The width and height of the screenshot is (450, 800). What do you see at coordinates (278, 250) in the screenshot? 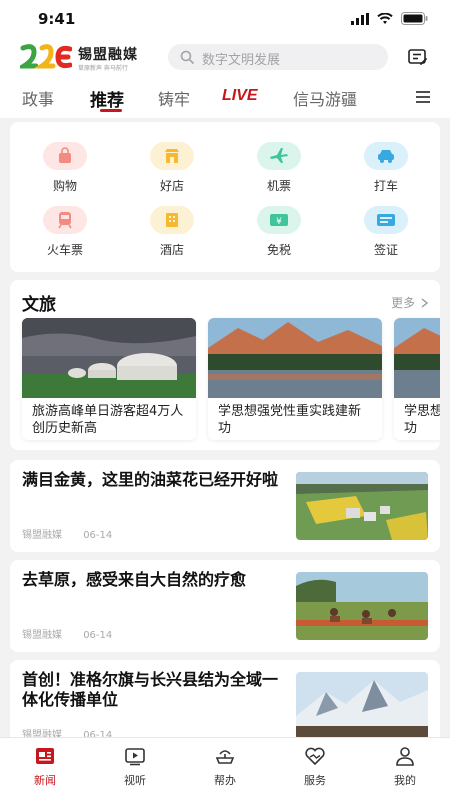
I see `service-label: 免税` at bounding box center [278, 250].